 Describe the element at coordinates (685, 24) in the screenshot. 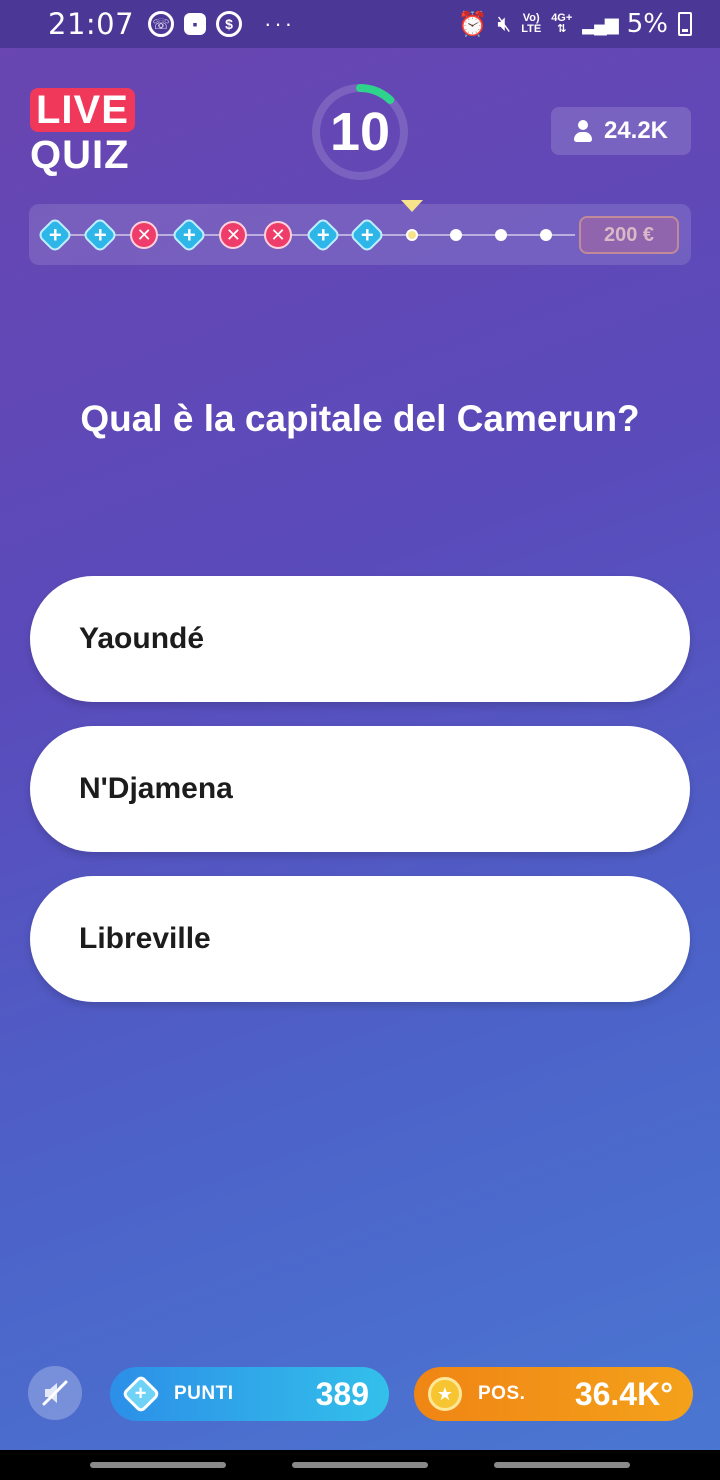

I see `battery-icon` at that location.